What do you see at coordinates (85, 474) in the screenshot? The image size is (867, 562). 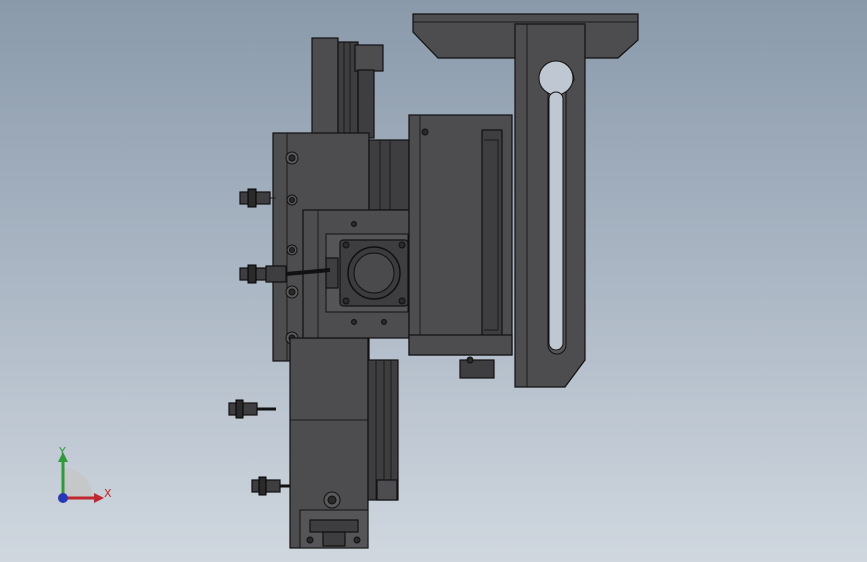 I see `coordinate-triad: Y X` at bounding box center [85, 474].